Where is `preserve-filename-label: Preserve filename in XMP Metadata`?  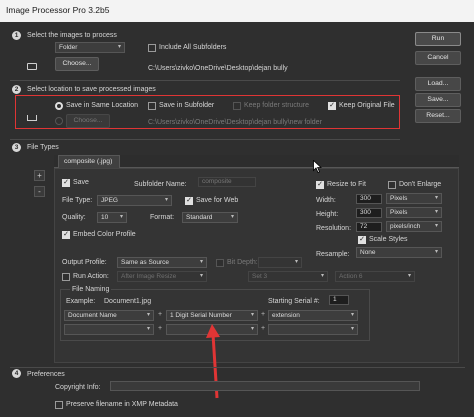
preserve-filename-label: Preserve filename in XMP Metadata is located at coordinates (122, 404).